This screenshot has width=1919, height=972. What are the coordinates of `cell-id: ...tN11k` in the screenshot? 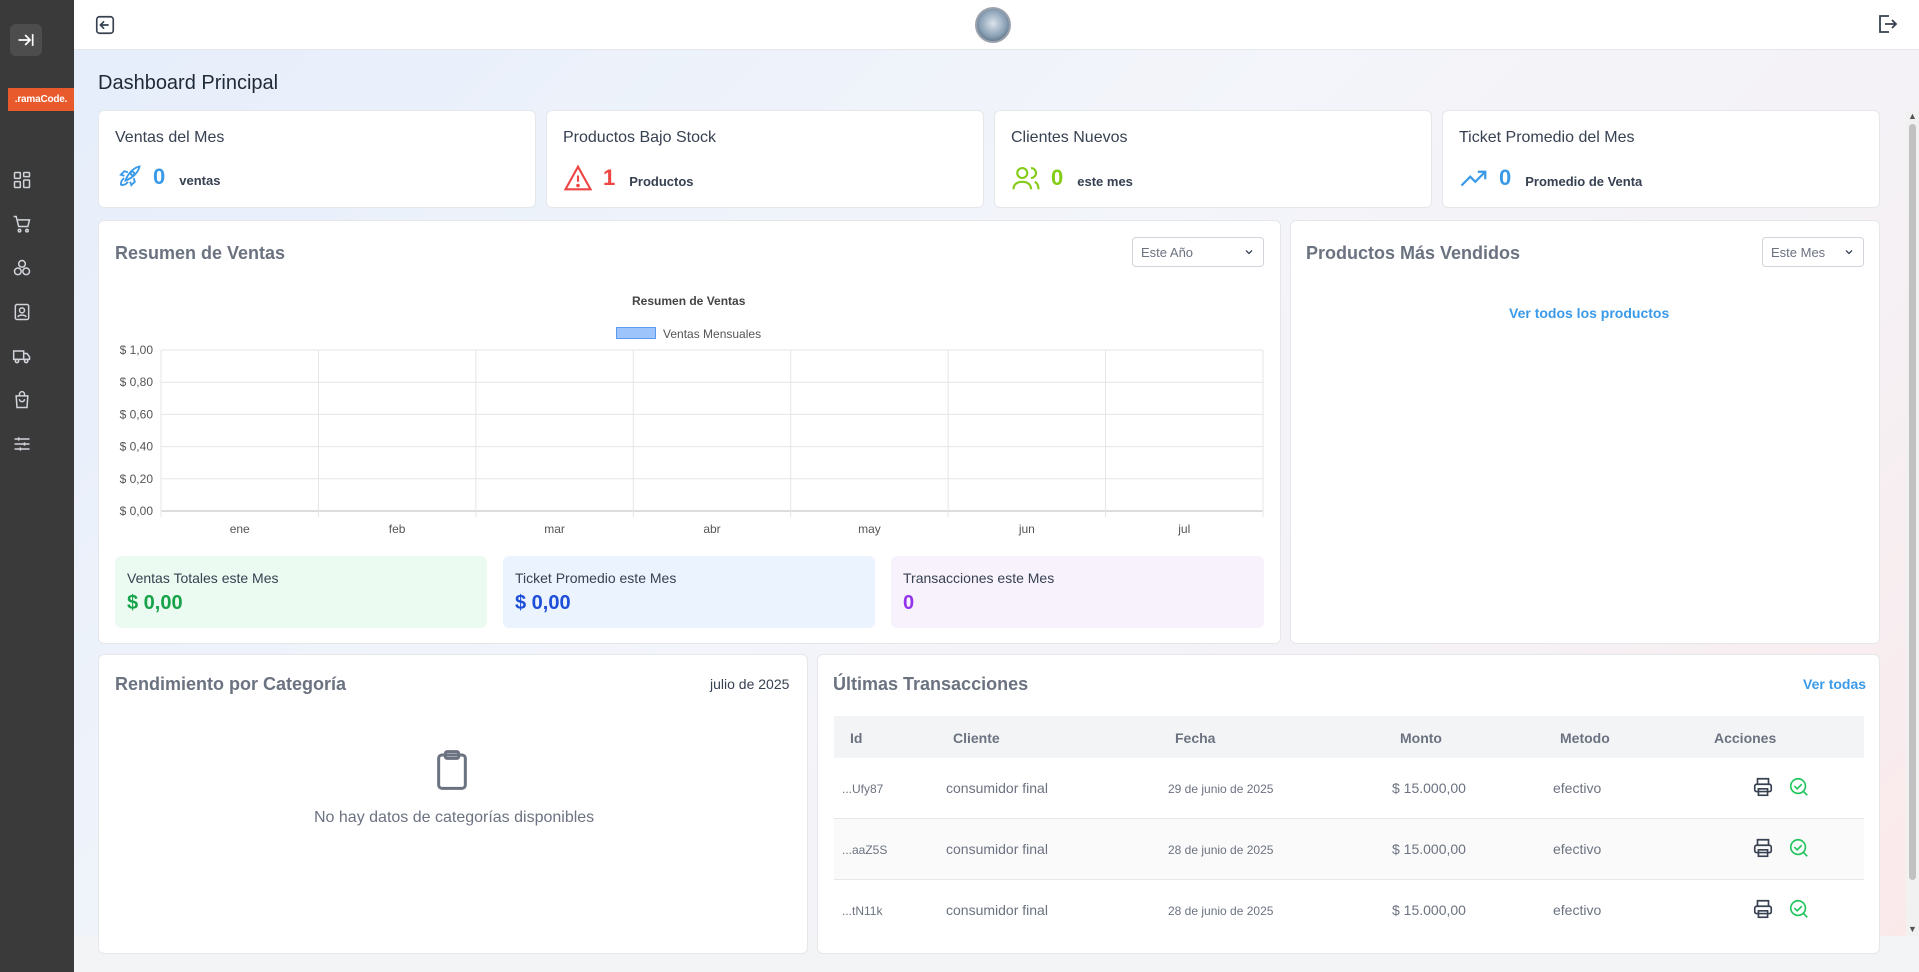 It's located at (862, 911).